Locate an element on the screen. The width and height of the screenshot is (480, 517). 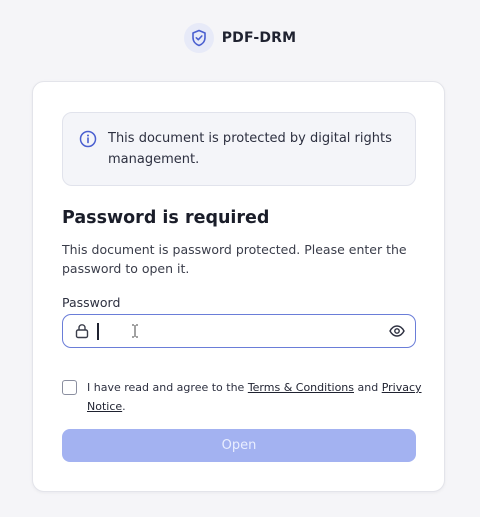
agree-middle: and is located at coordinates (368, 387).